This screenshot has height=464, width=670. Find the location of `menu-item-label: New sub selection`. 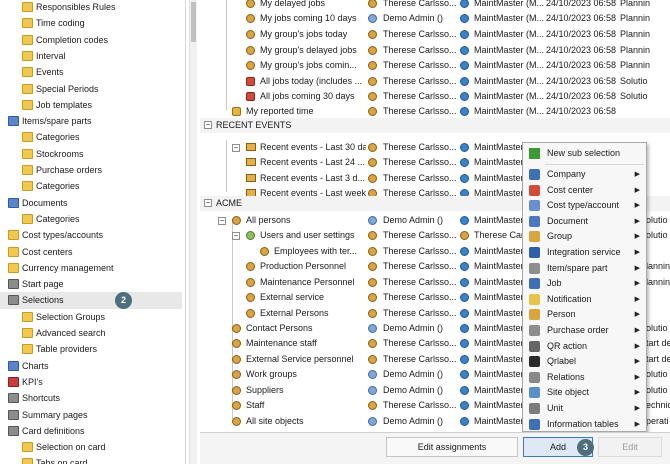

menu-item-label: New sub selection is located at coordinates (584, 153).